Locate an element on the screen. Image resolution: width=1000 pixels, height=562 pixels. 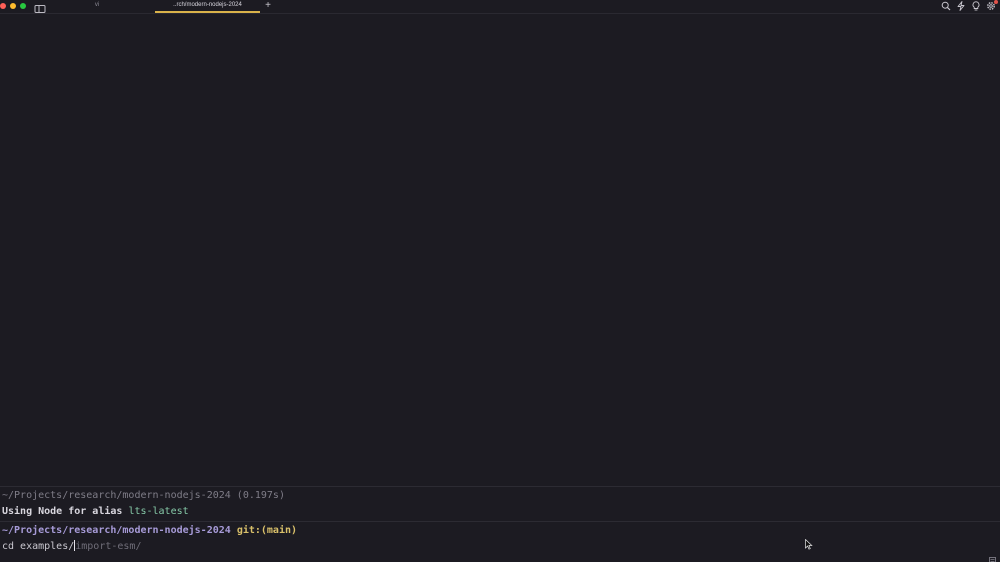
command-output: Using Node for alias lts-latest is located at coordinates (95, 511).